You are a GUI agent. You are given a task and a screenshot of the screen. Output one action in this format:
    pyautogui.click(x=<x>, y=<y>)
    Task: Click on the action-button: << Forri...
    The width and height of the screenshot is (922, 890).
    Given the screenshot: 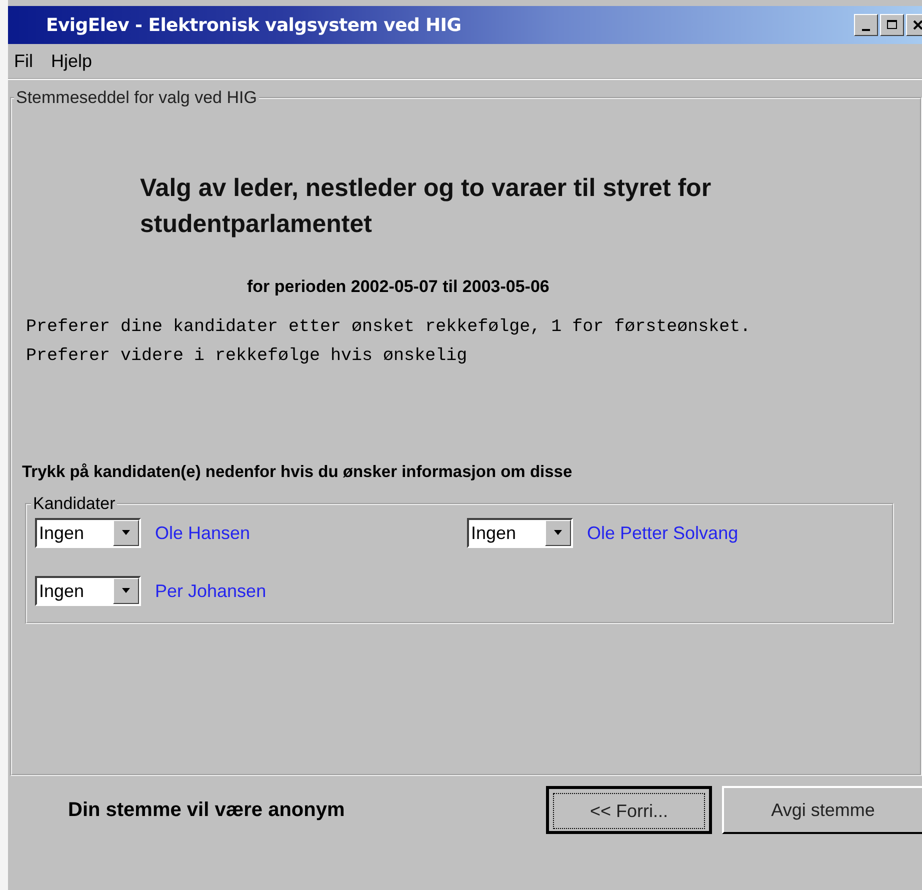 What is the action you would take?
    pyautogui.click(x=629, y=810)
    